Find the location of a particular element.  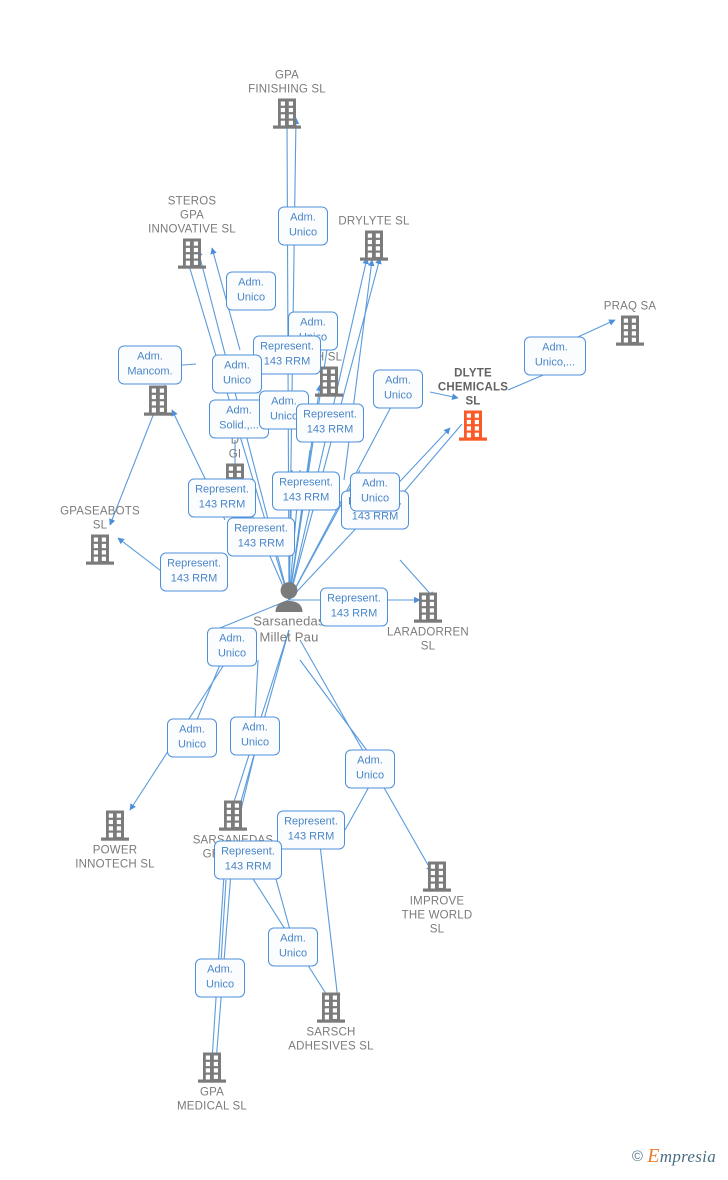

node-label: GPA MEDICAL SL is located at coordinates (212, 1099).